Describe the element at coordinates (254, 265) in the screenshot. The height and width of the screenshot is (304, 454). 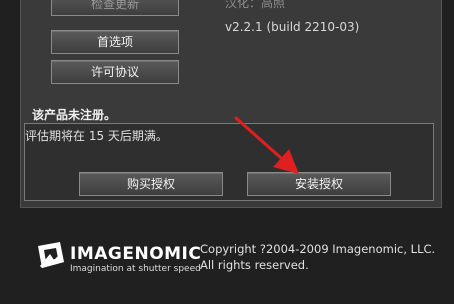
I see `rights-text: All rights reserved.` at that location.